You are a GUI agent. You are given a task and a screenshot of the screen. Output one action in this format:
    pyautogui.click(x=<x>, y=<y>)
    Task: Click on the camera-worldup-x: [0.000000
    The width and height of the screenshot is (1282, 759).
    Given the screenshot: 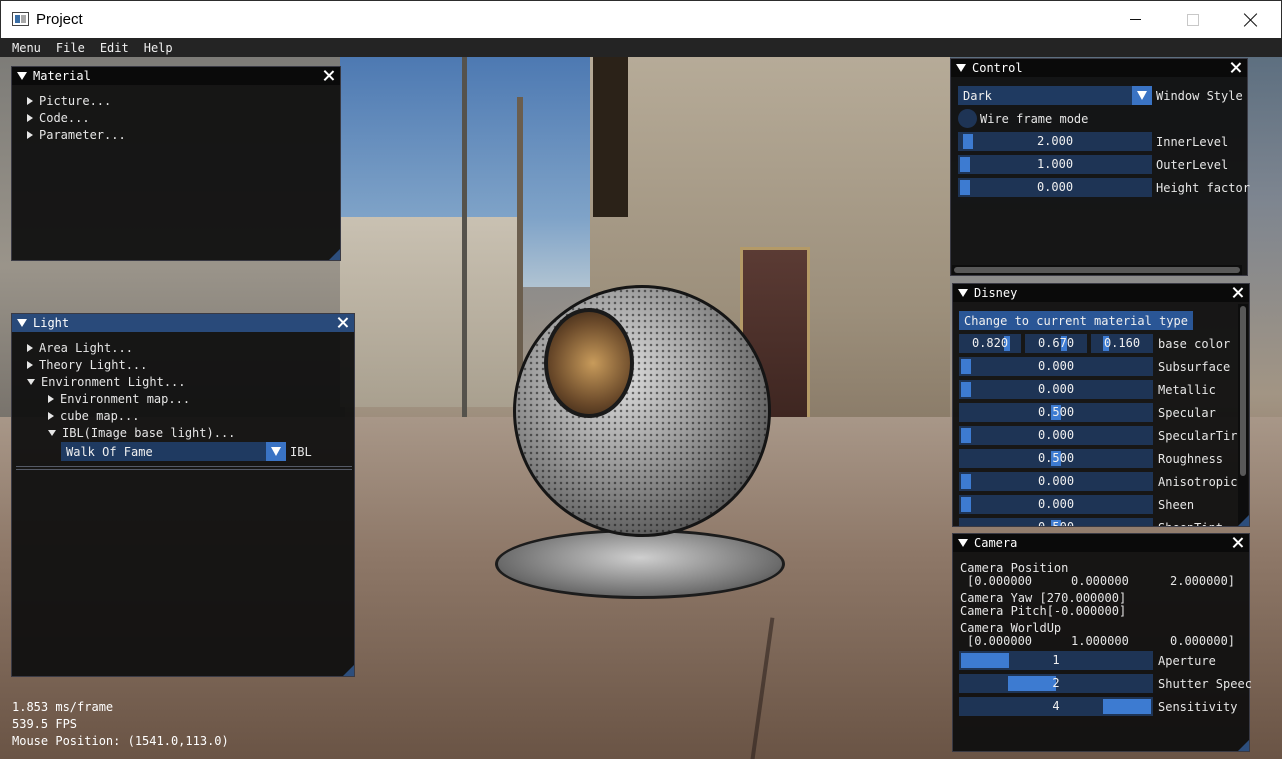 What is the action you would take?
    pyautogui.click(x=1000, y=641)
    